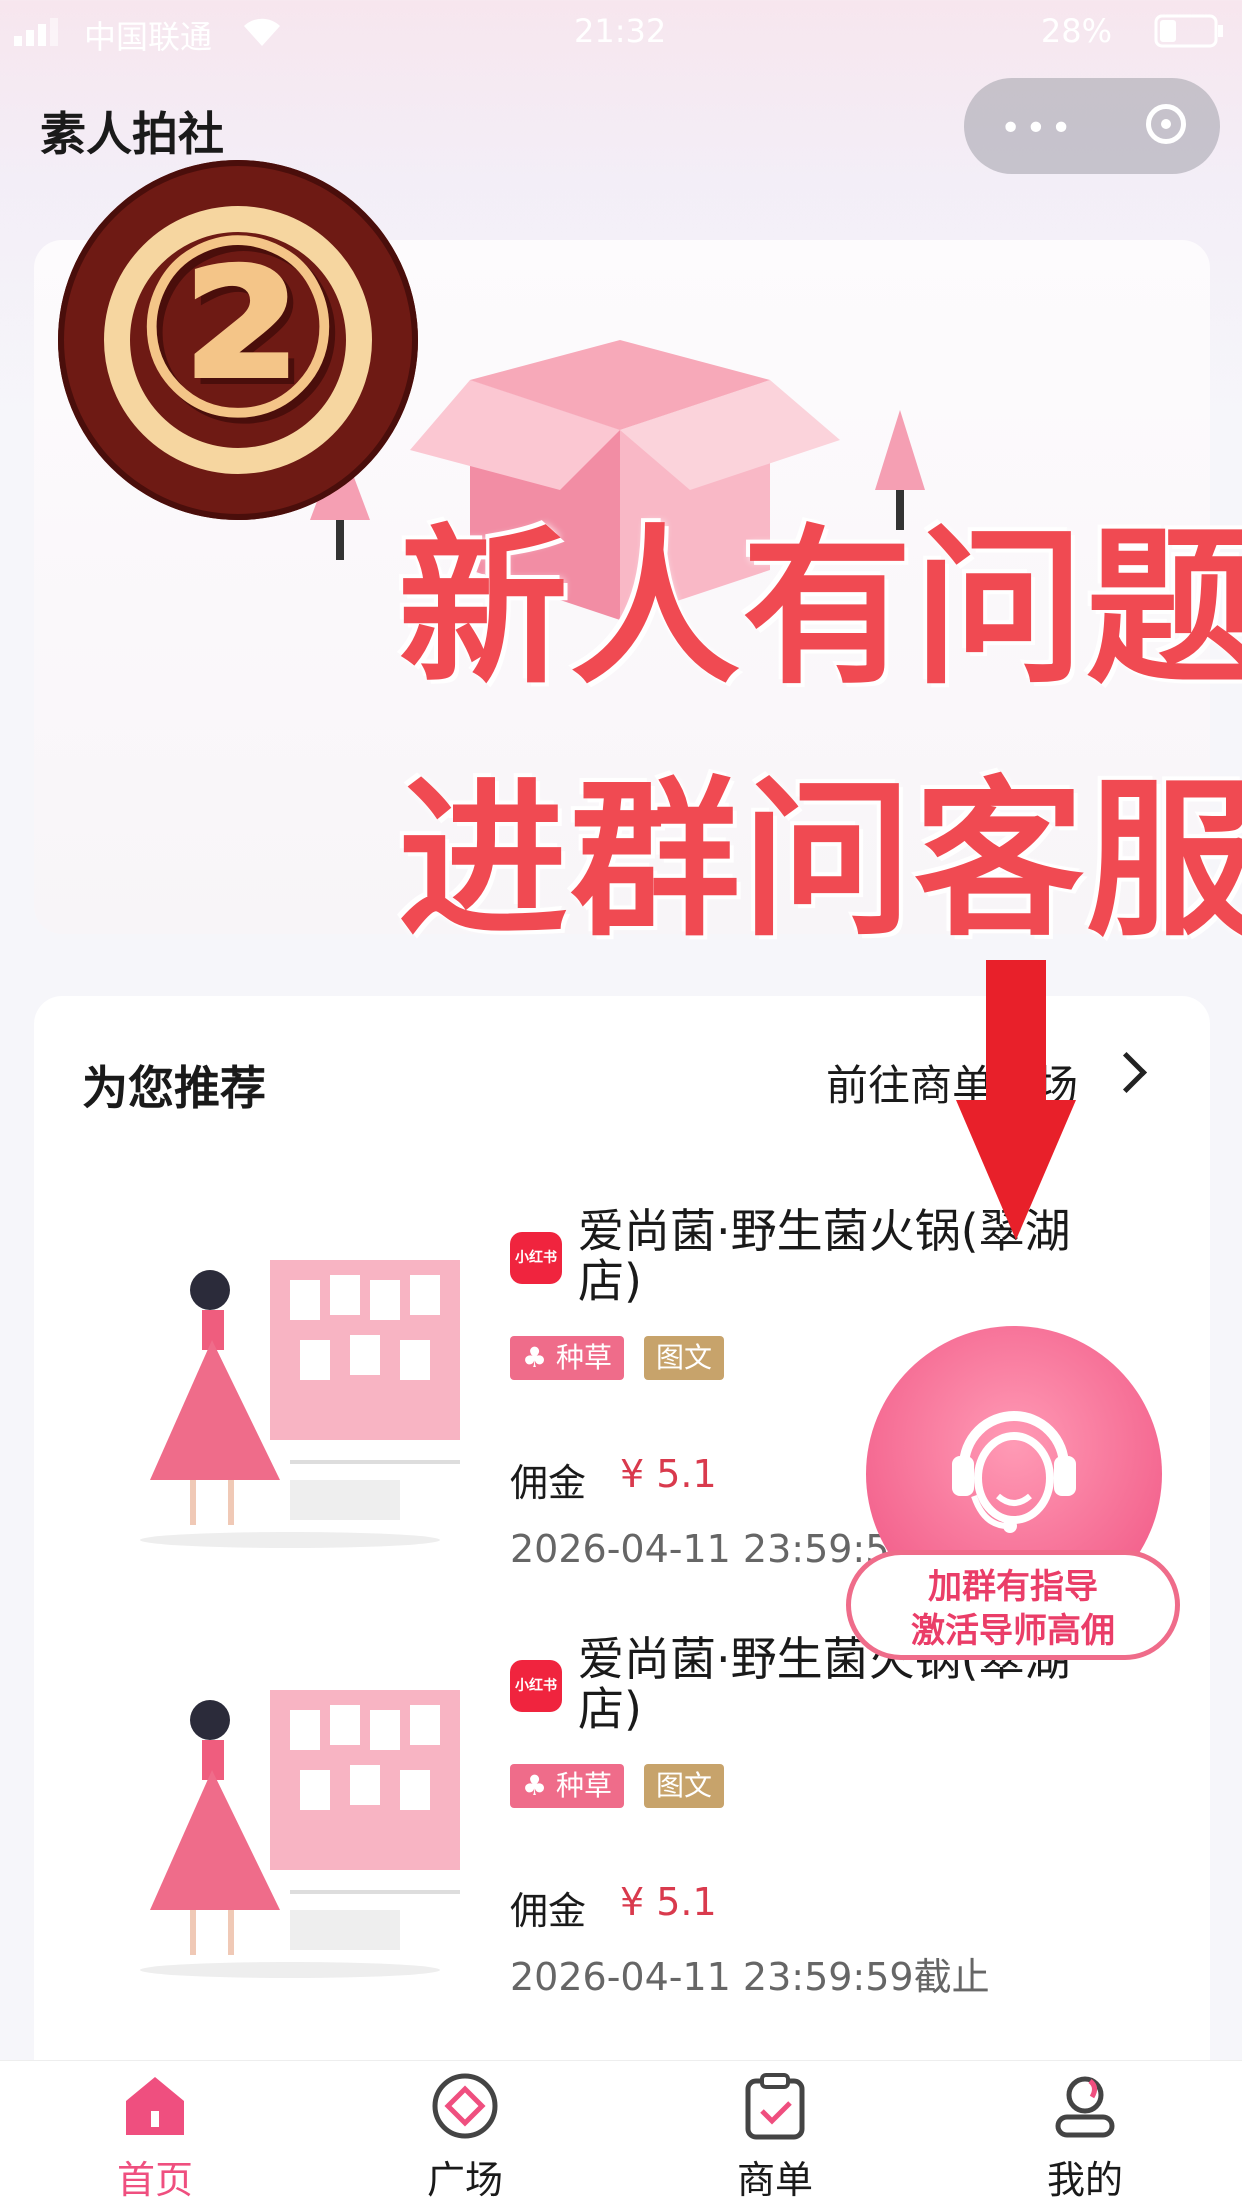 Image resolution: width=1242 pixels, height=2209 pixels. I want to click on clock-text: 21:32, so click(620, 31).